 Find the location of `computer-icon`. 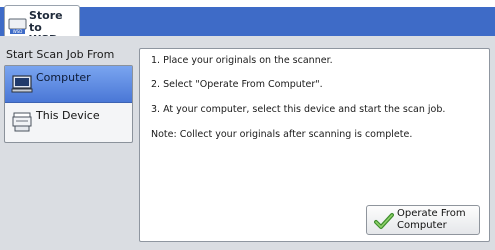

computer-icon is located at coordinates (22, 84).